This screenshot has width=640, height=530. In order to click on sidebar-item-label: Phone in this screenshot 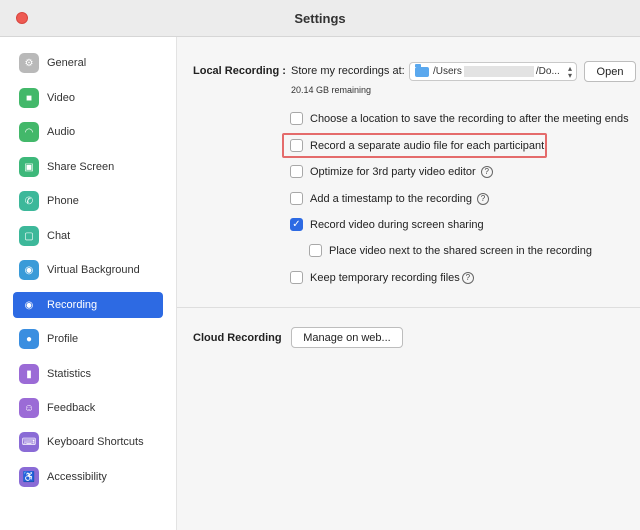, I will do `click(63, 201)`.